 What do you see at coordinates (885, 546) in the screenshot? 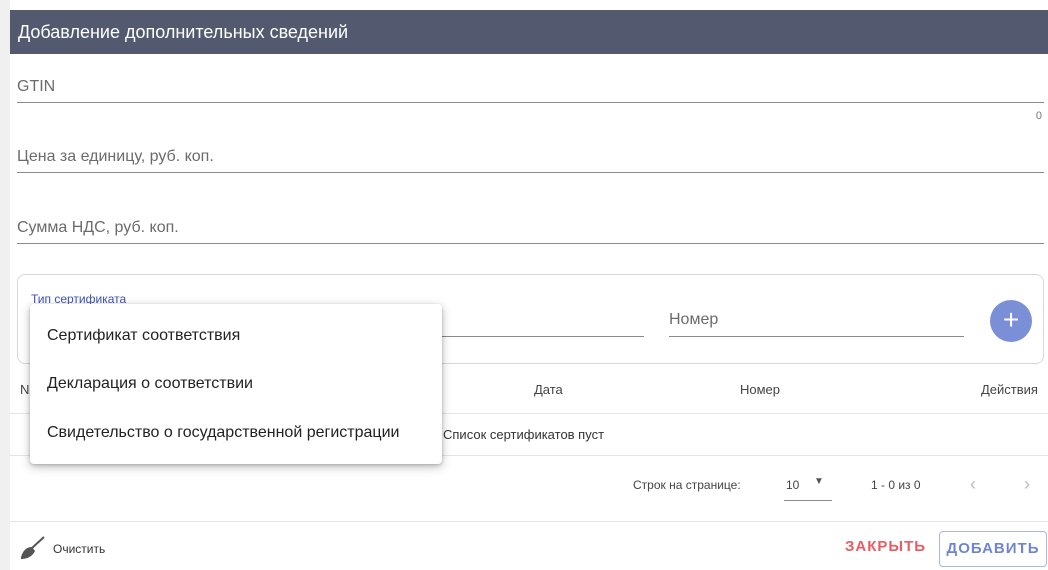
I see `close-button: ЗАКРЫТЬ` at bounding box center [885, 546].